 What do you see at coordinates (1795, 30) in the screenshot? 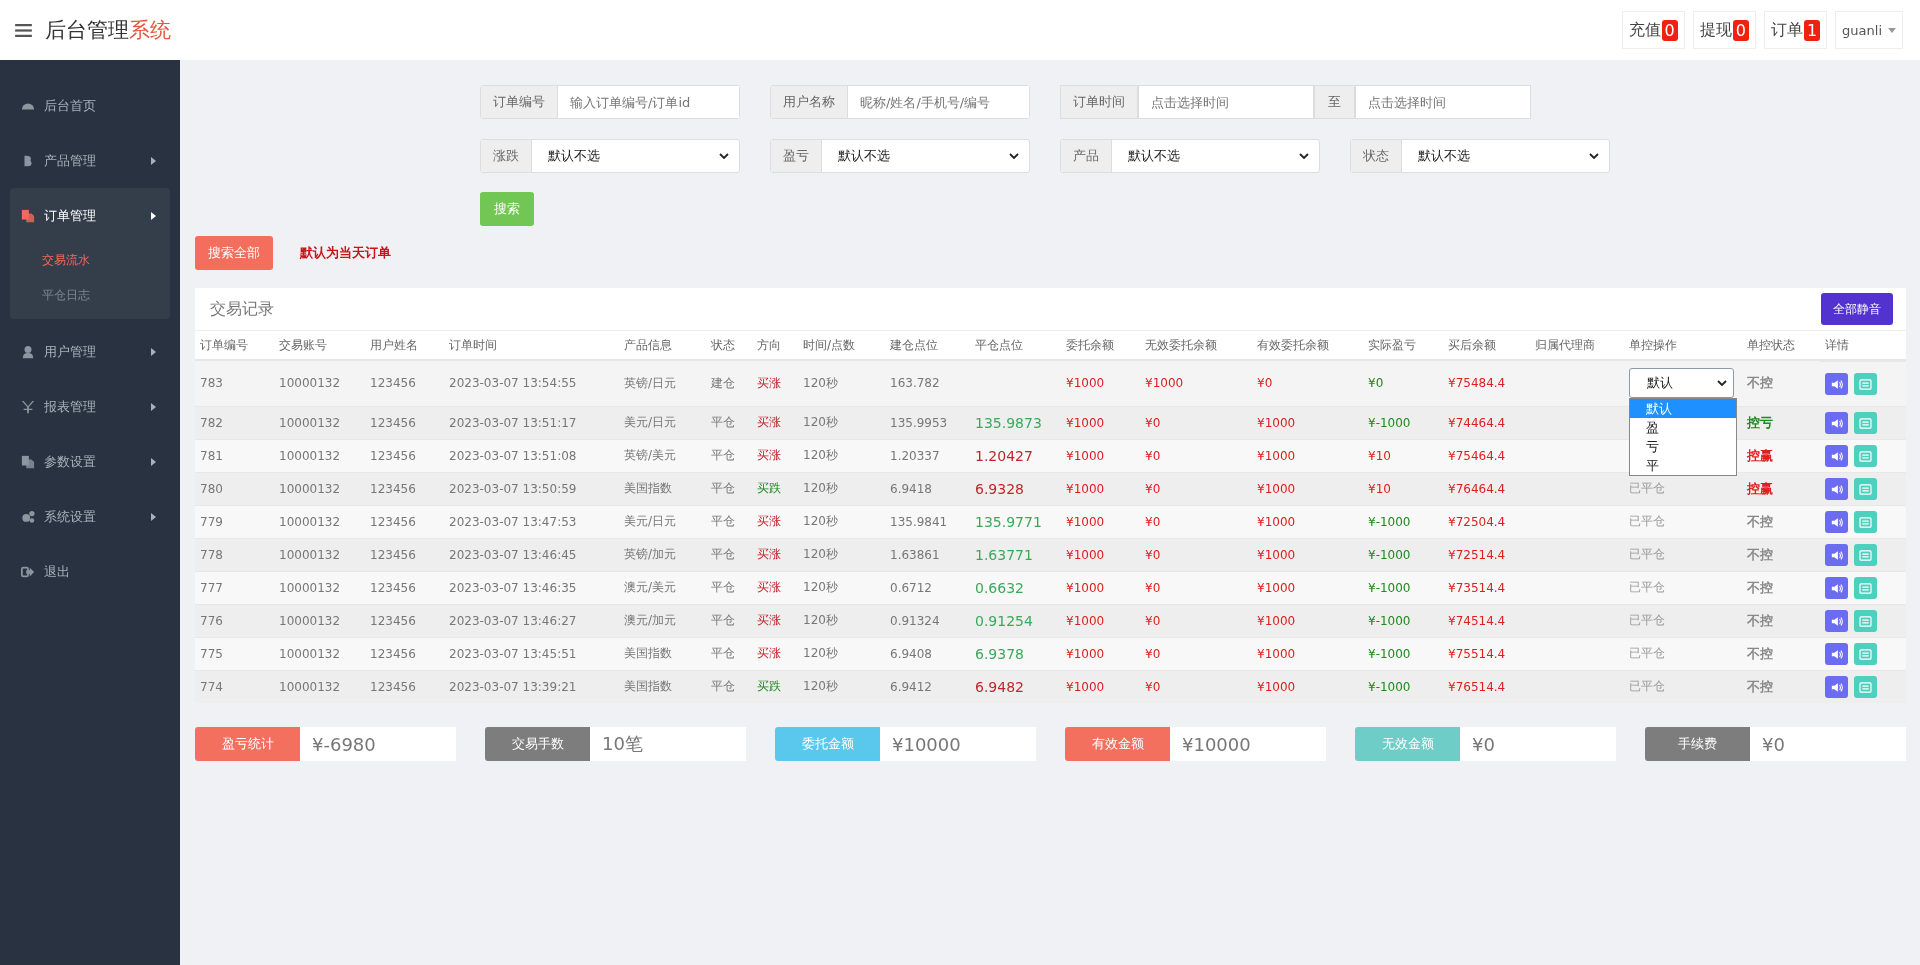
I see `notification-button: 订单 1` at bounding box center [1795, 30].